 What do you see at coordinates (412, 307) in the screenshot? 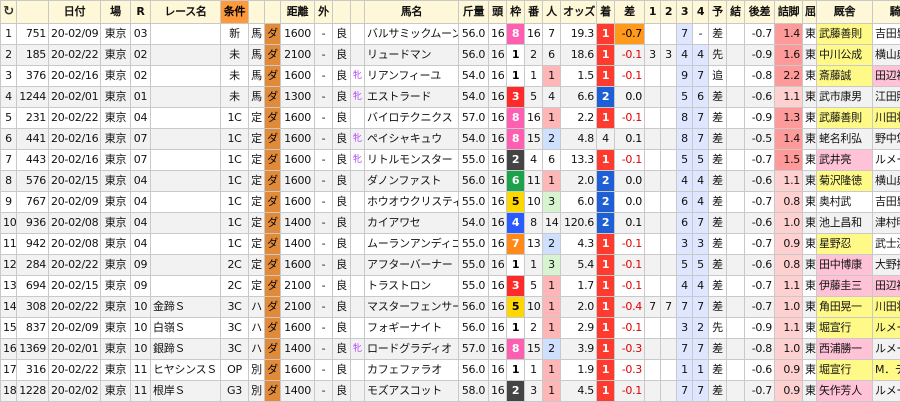
I see `horse-name: マスターフェンサー` at bounding box center [412, 307].